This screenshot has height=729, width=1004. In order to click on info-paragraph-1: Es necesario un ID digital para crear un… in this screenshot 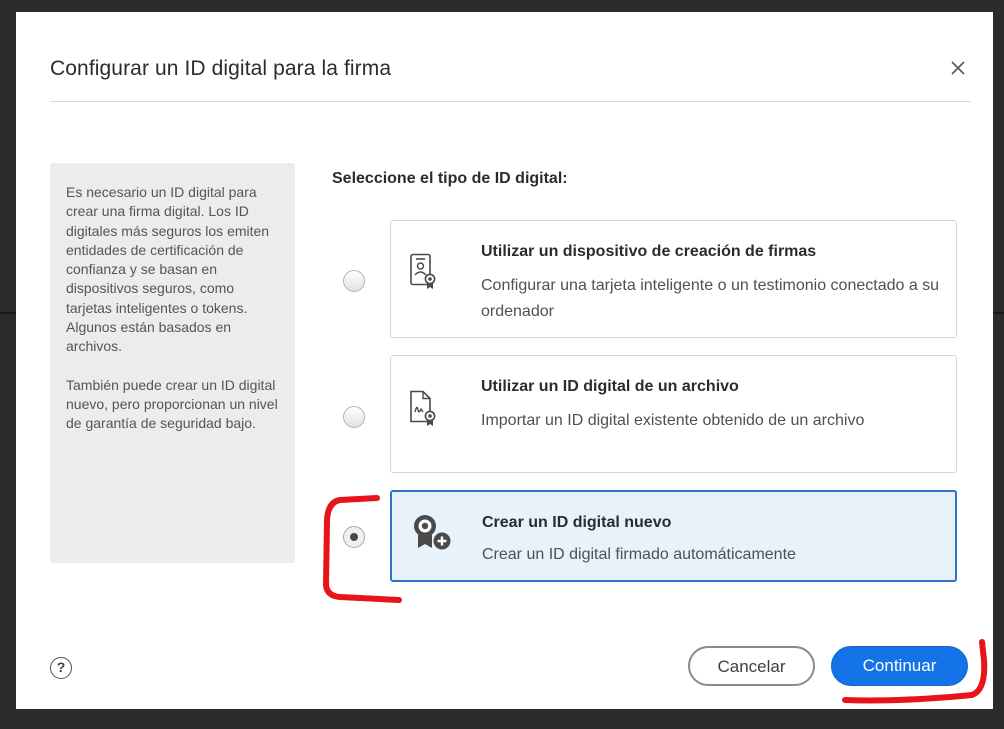, I will do `click(168, 269)`.